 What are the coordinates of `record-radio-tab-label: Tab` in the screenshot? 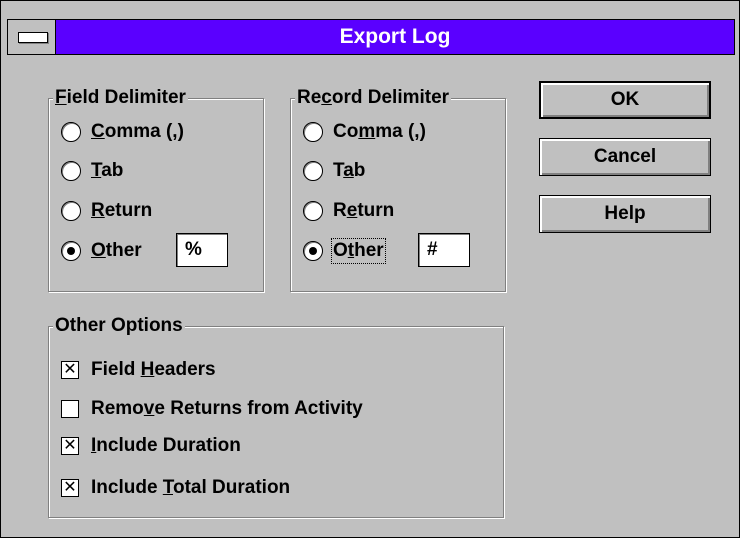 It's located at (349, 170).